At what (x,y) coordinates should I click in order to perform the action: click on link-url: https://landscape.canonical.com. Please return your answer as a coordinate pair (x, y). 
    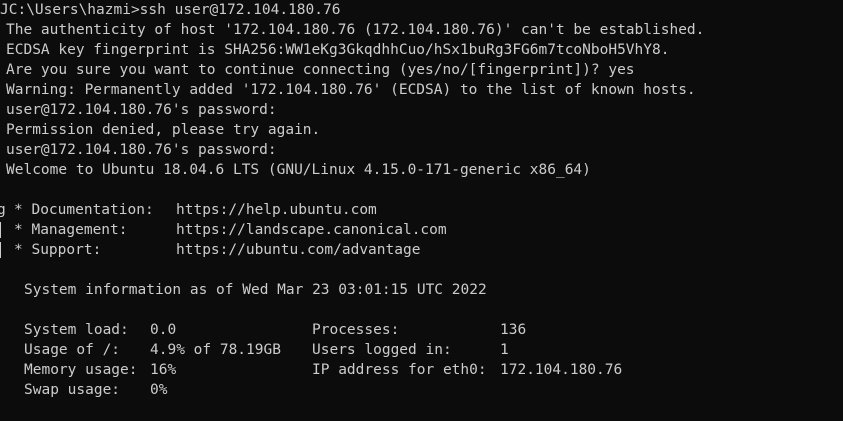
    Looking at the image, I should click on (311, 230).